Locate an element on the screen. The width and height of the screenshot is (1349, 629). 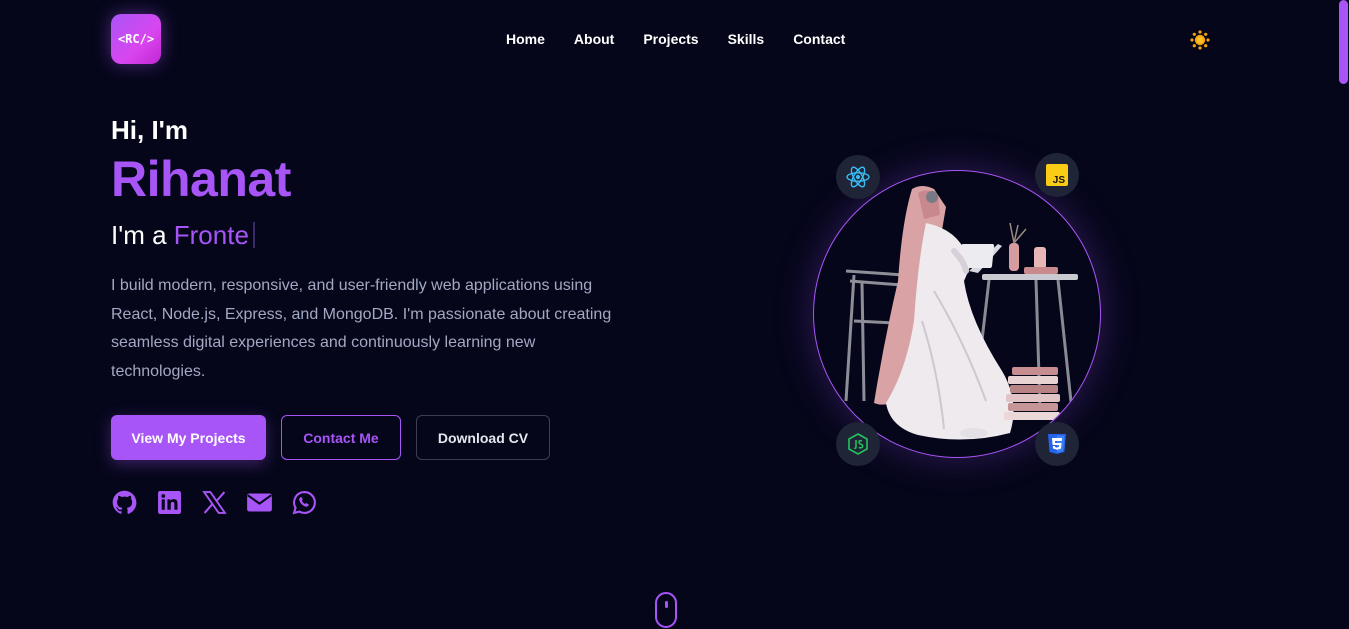
linkedin-link is located at coordinates (169, 502).